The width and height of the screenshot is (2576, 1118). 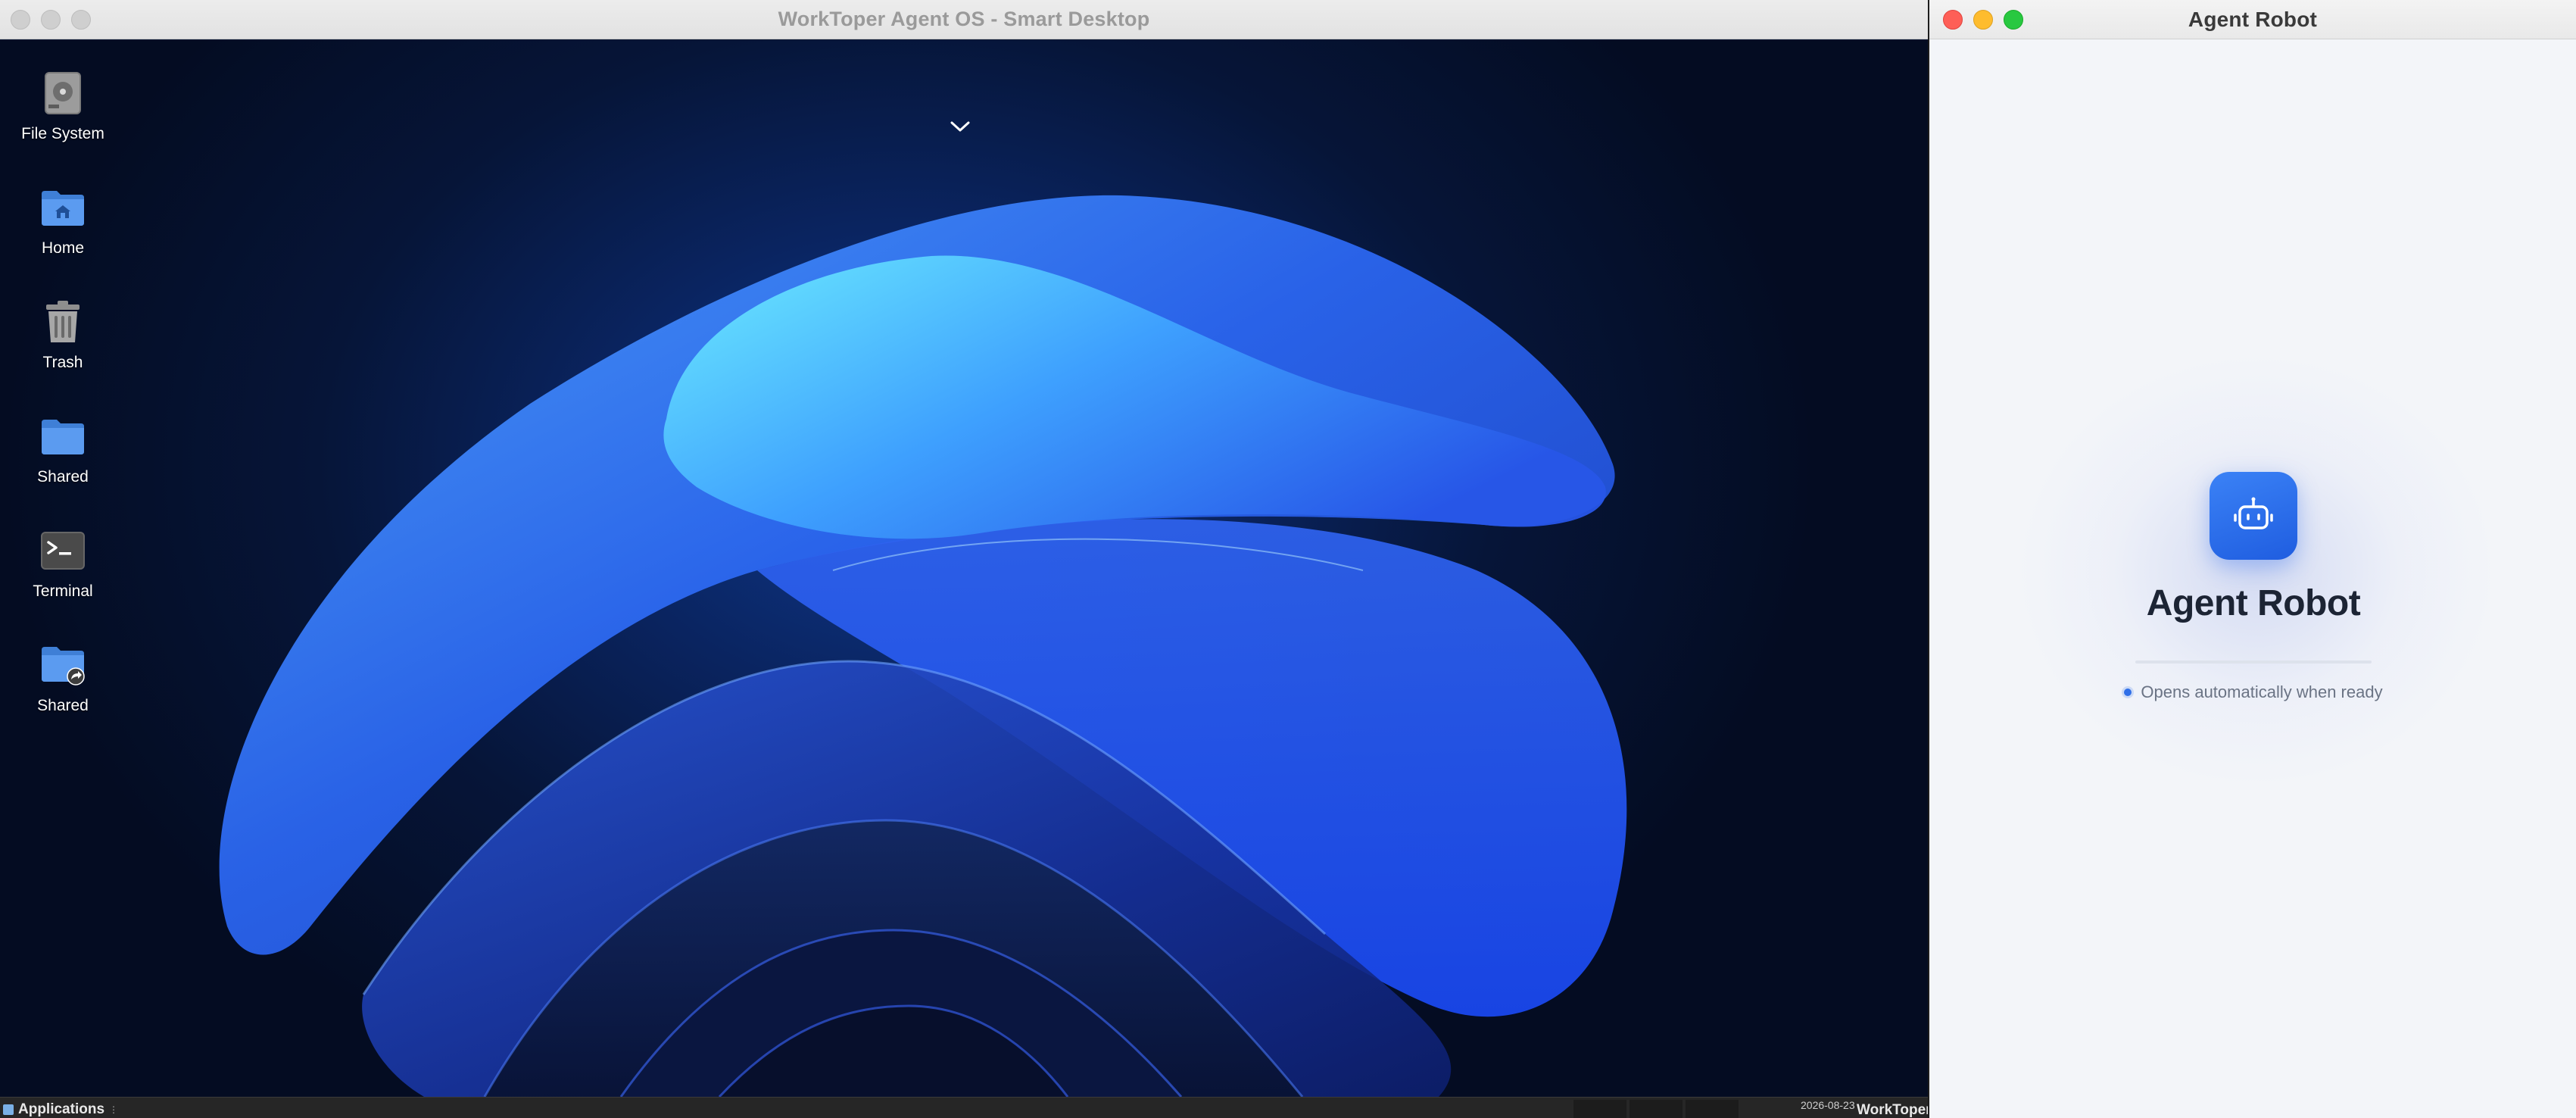 I want to click on agent-window-title: Agent Robot, so click(x=2253, y=19).